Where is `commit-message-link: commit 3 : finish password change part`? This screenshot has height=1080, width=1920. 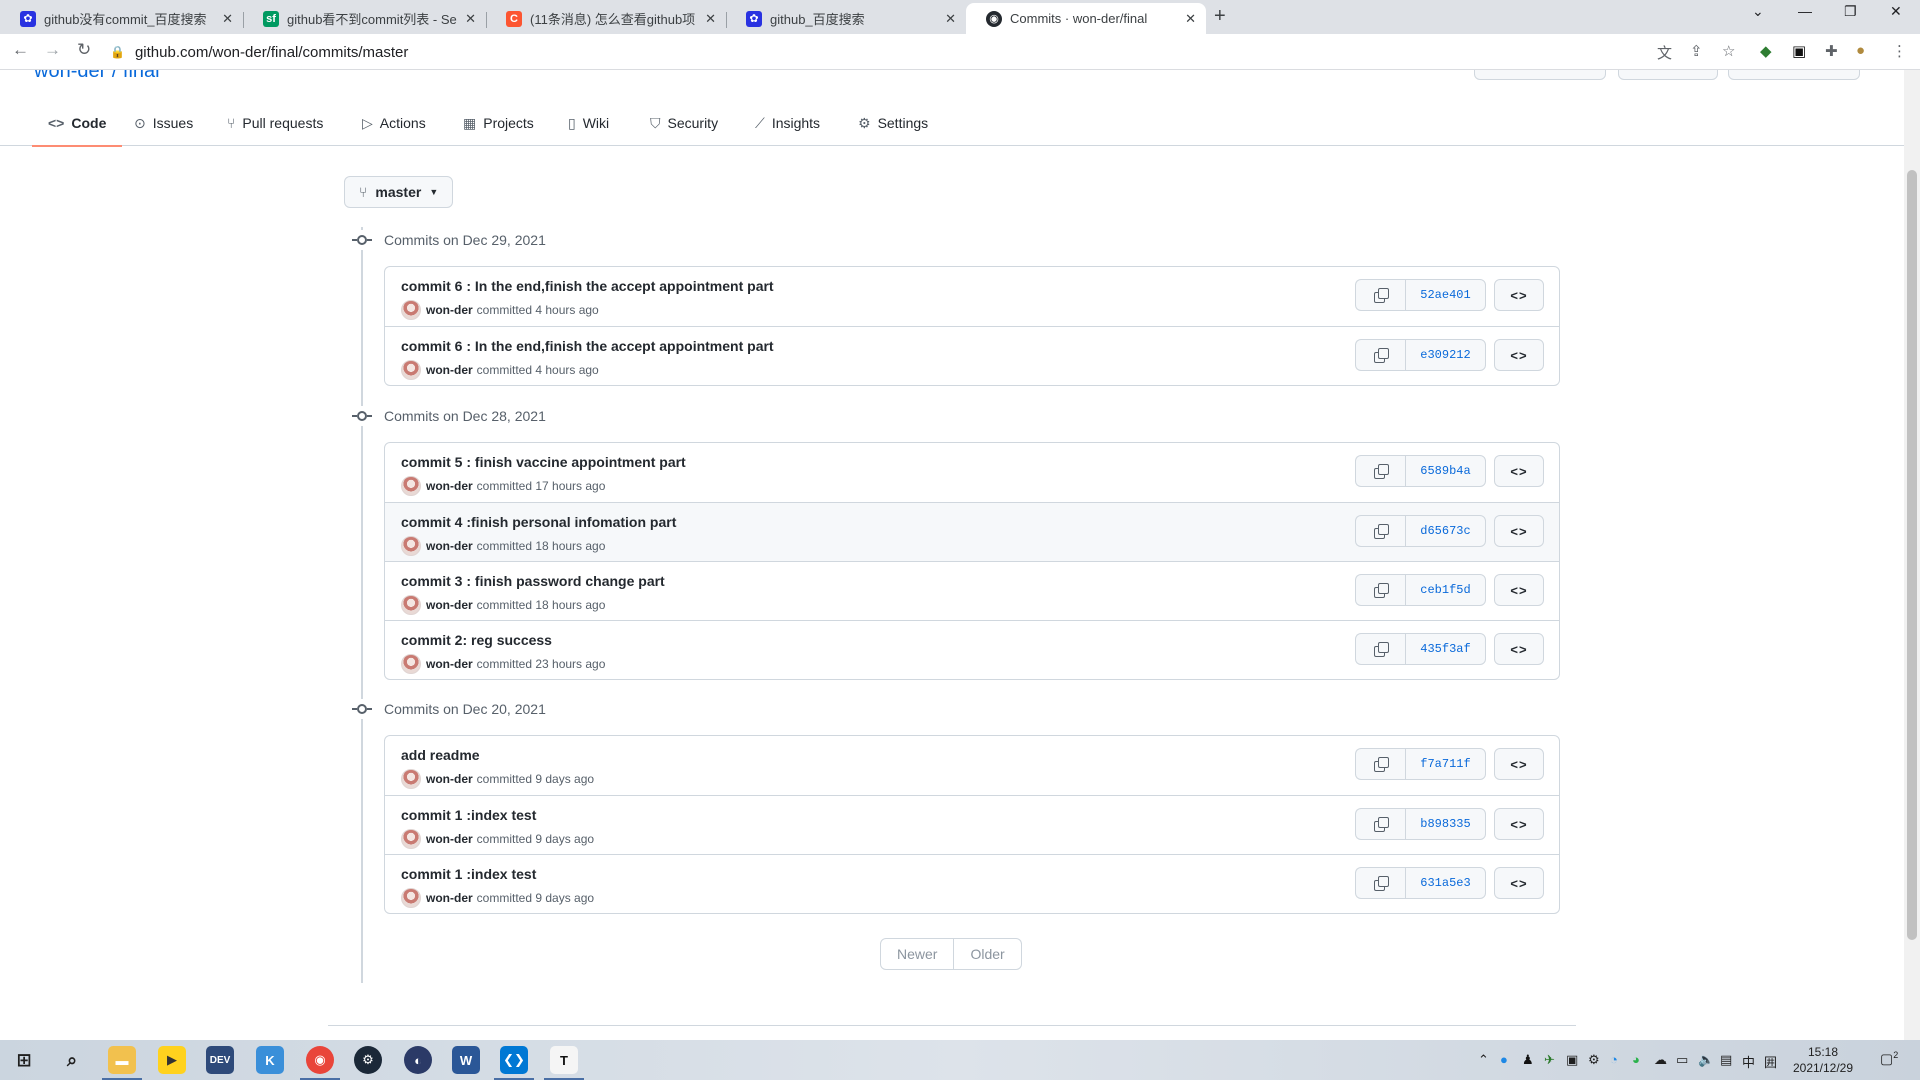
commit-message-link: commit 3 : finish password change part is located at coordinates (533, 581).